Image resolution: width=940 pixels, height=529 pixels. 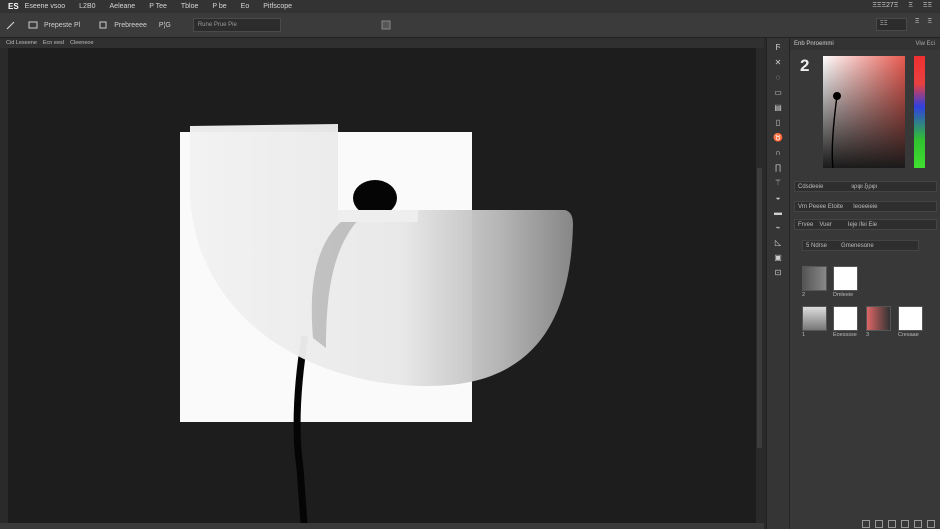 What do you see at coordinates (821, 207) in the screenshot?
I see `row2-label: Vrn Peeee Etoite` at bounding box center [821, 207].